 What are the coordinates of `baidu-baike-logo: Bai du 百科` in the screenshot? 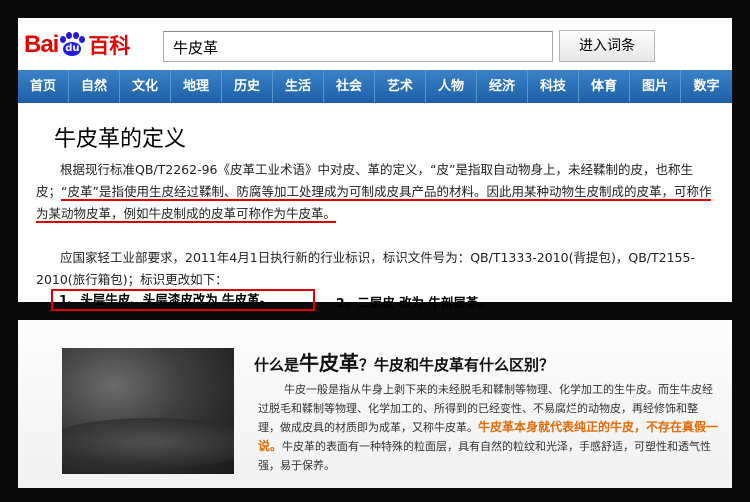 It's located at (77, 45).